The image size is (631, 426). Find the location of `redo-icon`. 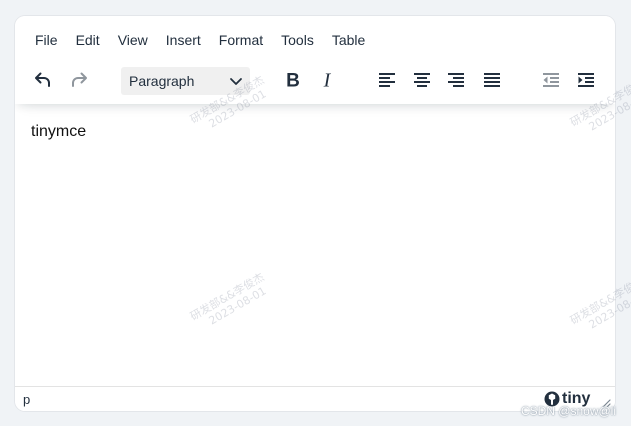

redo-icon is located at coordinates (79, 79).